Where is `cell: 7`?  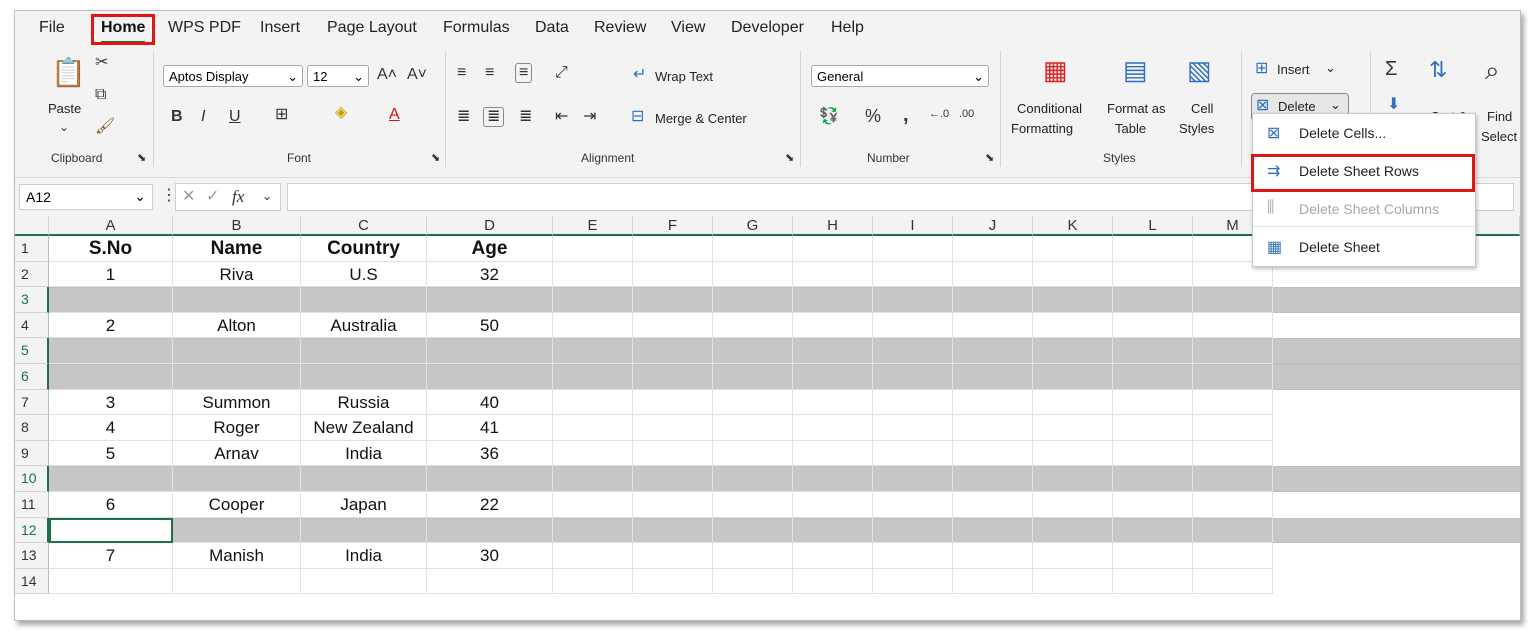
cell: 7 is located at coordinates (111, 556).